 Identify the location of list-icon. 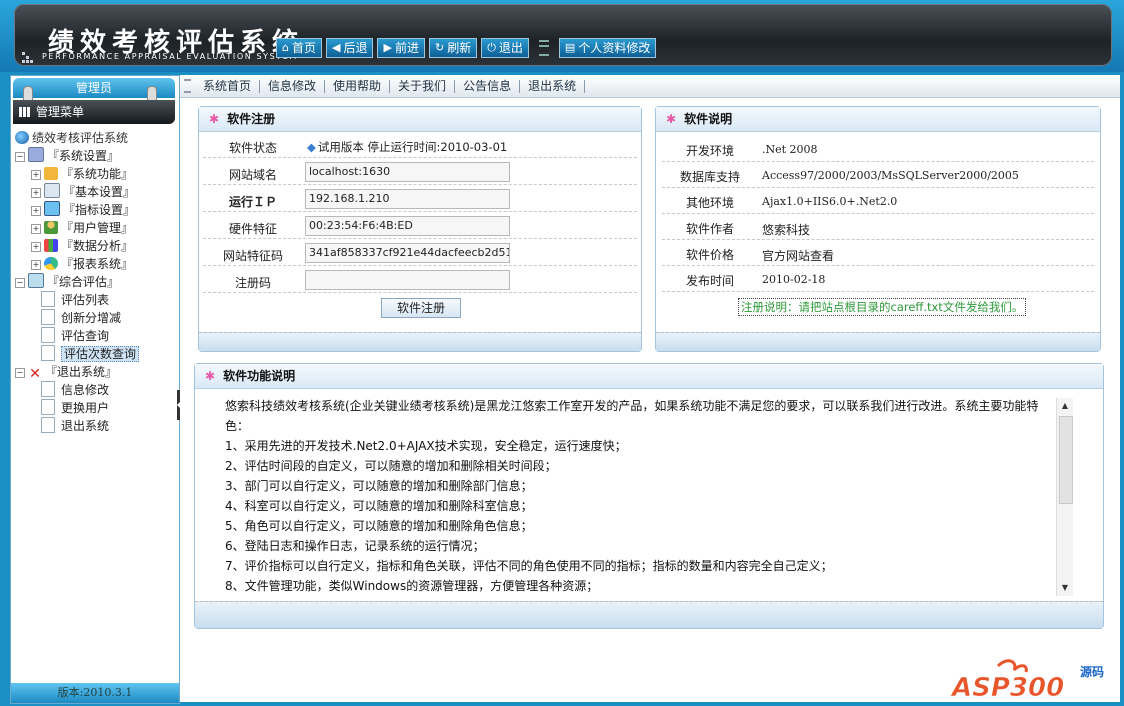
(52, 190).